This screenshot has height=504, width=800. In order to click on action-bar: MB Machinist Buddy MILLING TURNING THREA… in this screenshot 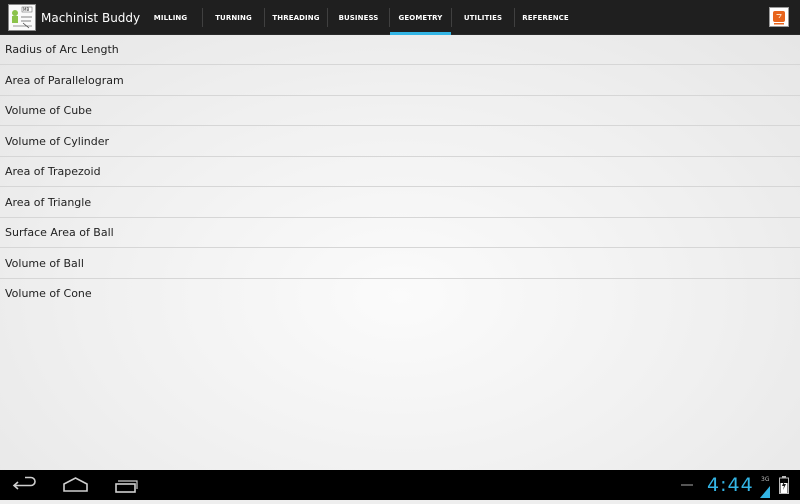, I will do `click(400, 17)`.